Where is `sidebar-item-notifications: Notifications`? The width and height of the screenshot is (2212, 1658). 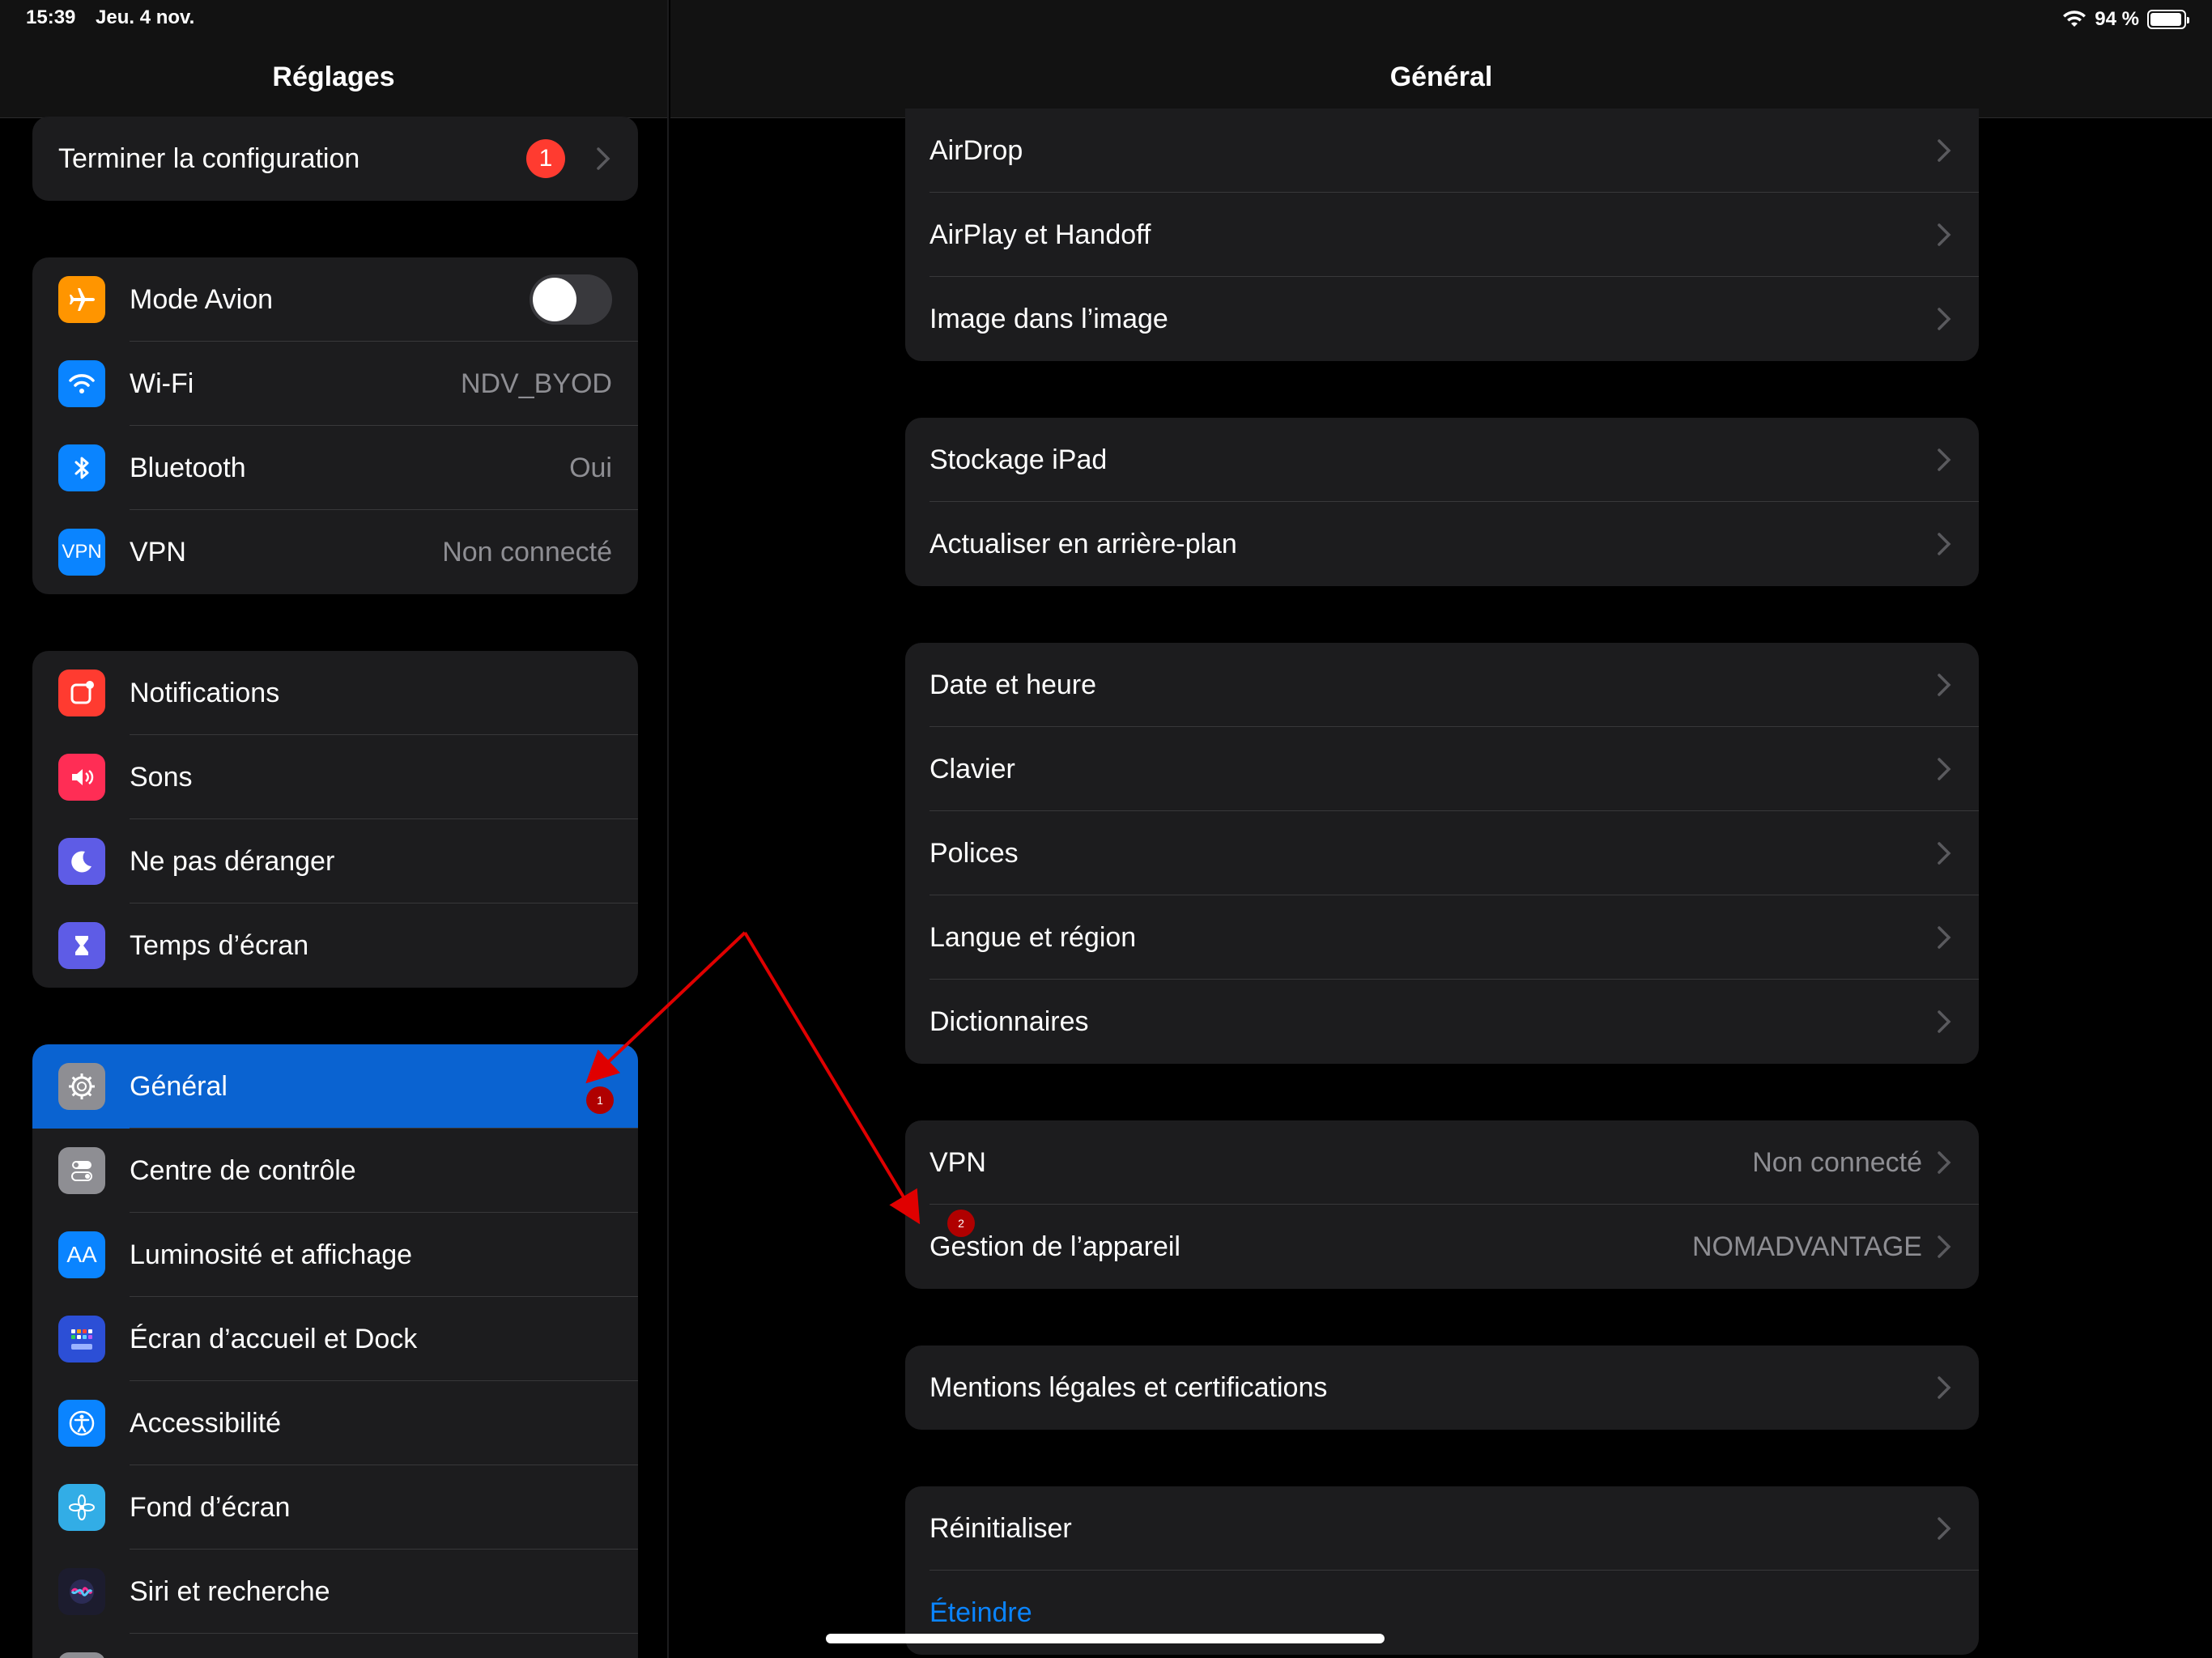
sidebar-item-notifications: Notifications is located at coordinates (335, 693).